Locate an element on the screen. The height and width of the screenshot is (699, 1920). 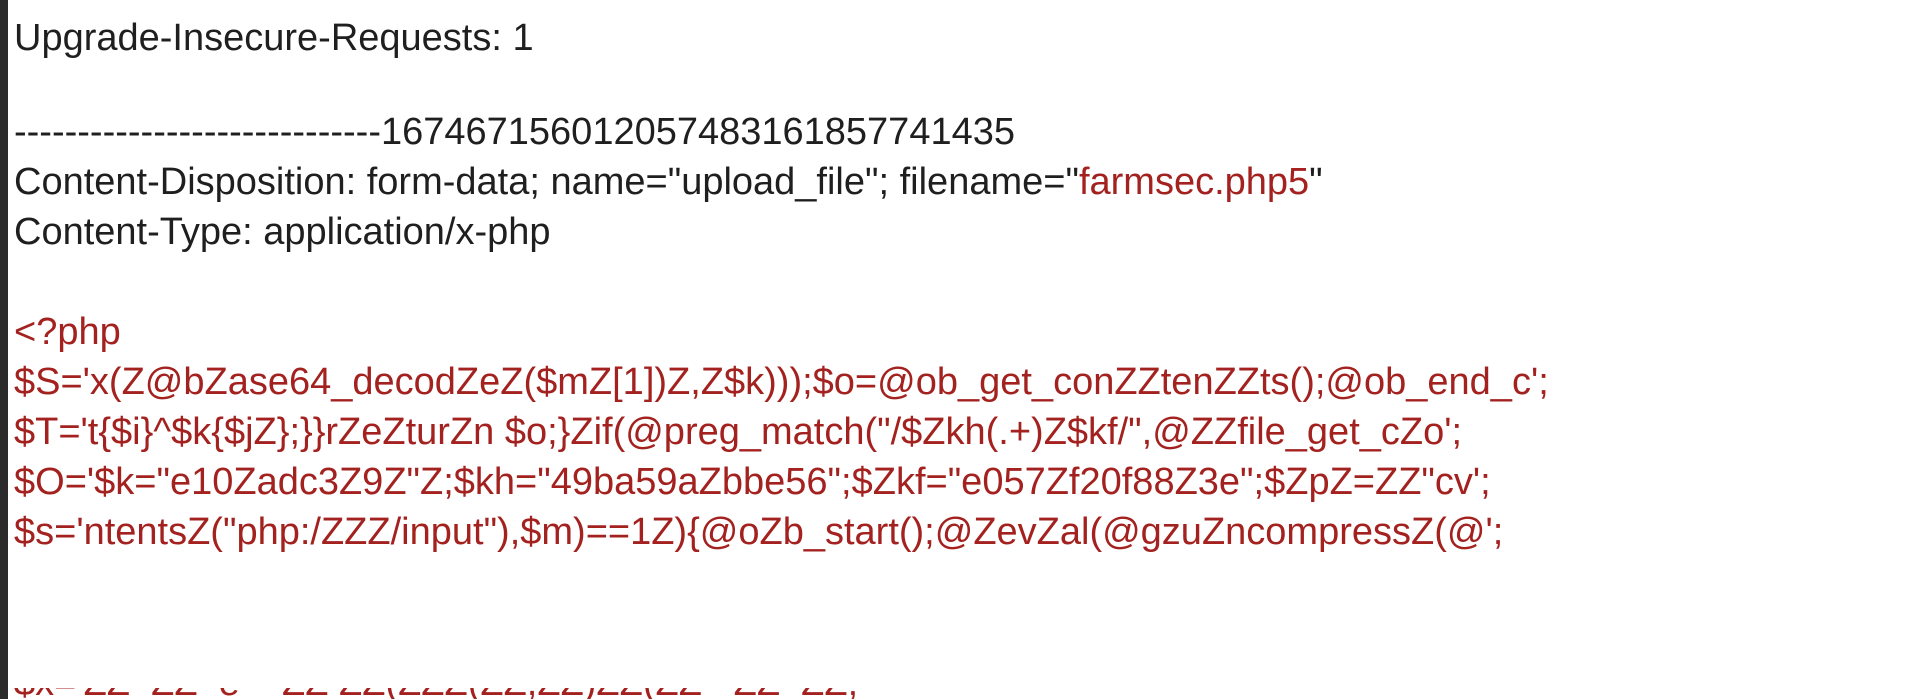
upgrade-header-line: Upgrade-Insecure-Requests: 1 is located at coordinates (274, 38).